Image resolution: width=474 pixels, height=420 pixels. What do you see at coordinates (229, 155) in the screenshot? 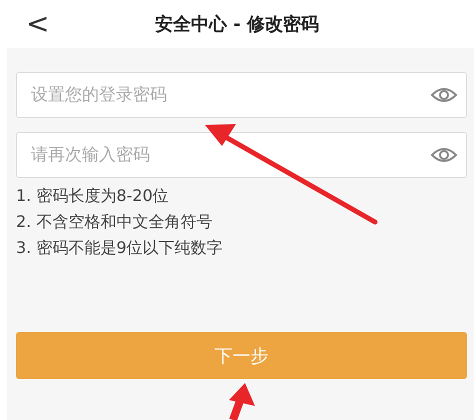
I see `password-input: 请再次输入密码` at bounding box center [229, 155].